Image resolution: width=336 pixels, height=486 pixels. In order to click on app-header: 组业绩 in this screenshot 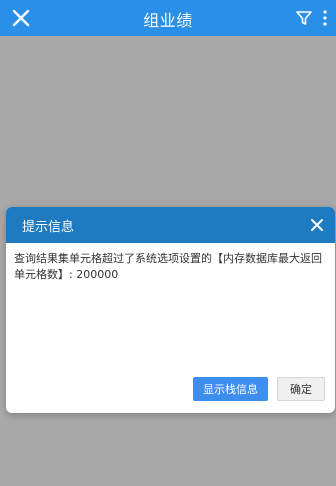, I will do `click(168, 18)`.